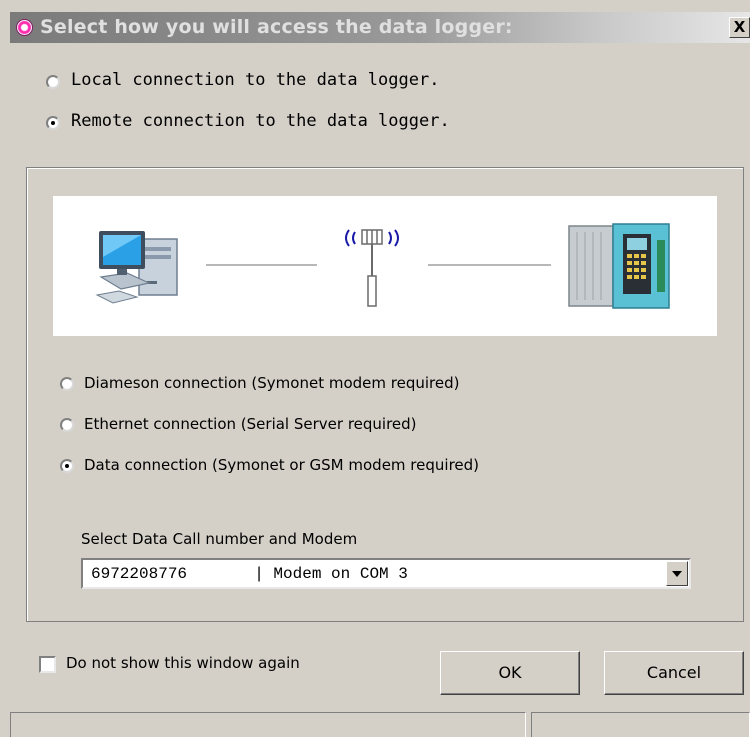 The height and width of the screenshot is (737, 750). Describe the element at coordinates (67, 425) in the screenshot. I see `ethernet-connection-radio` at that location.